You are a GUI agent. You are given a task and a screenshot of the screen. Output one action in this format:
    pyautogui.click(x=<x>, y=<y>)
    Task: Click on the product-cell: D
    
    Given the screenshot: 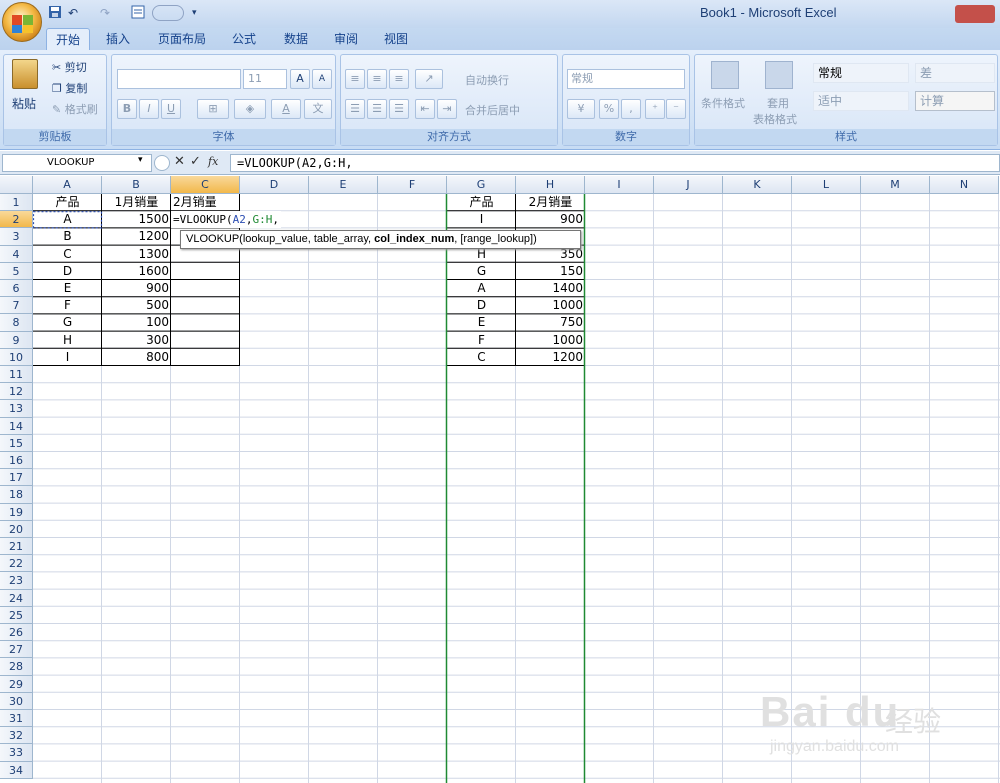 What is the action you would take?
    pyautogui.click(x=67, y=271)
    